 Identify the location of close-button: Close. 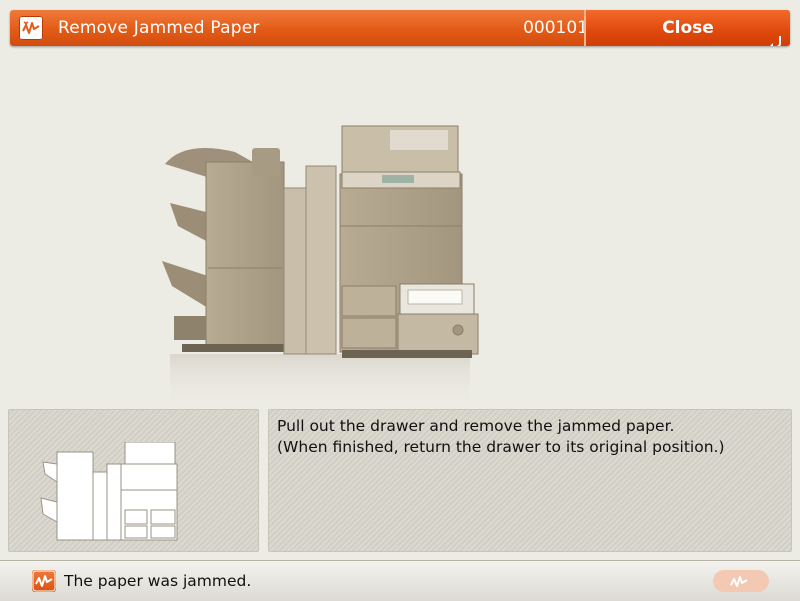
(687, 28).